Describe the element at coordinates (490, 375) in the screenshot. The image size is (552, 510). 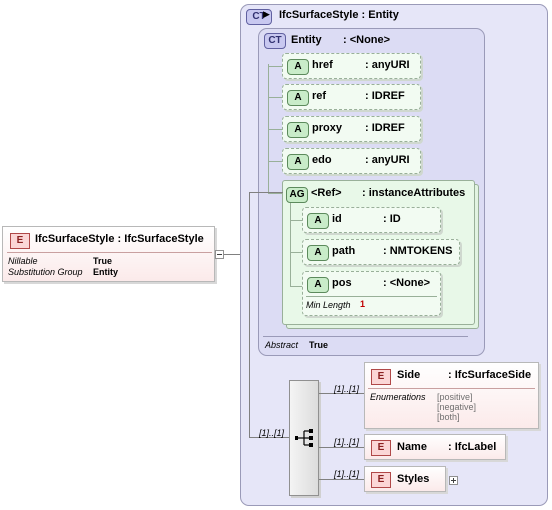
I see `element-type: : IfcSurfaceSide` at that location.